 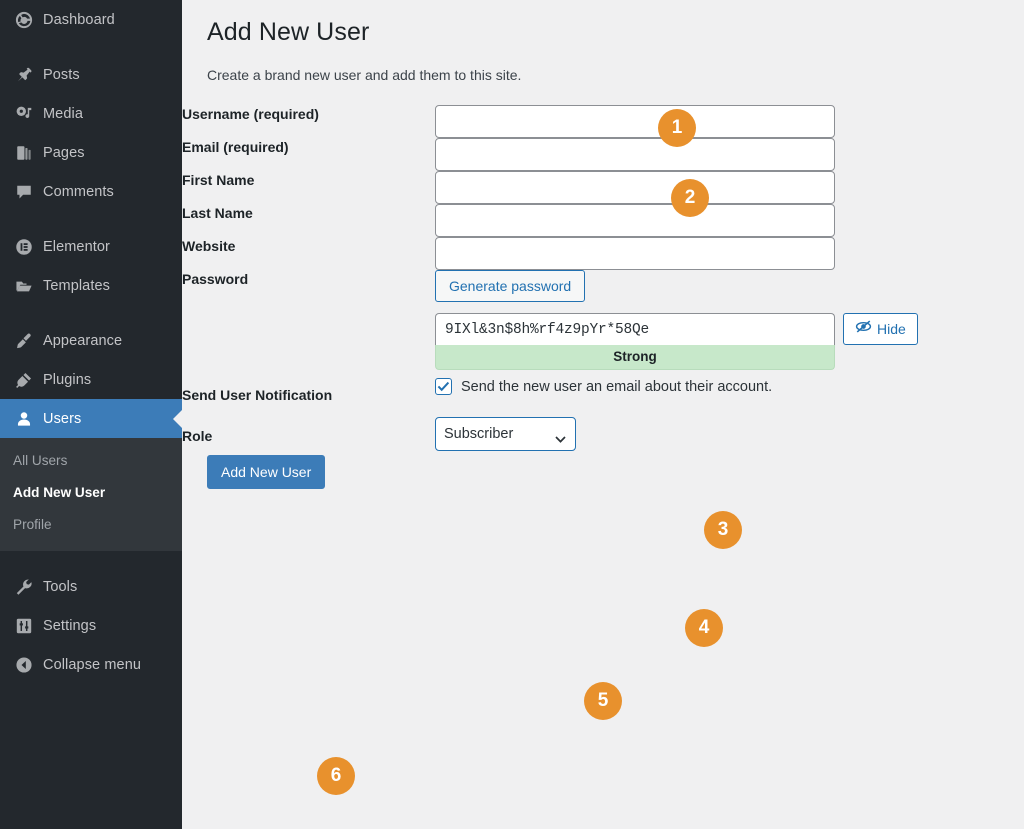 What do you see at coordinates (78, 191) in the screenshot?
I see `sidebar-item-label: Comments` at bounding box center [78, 191].